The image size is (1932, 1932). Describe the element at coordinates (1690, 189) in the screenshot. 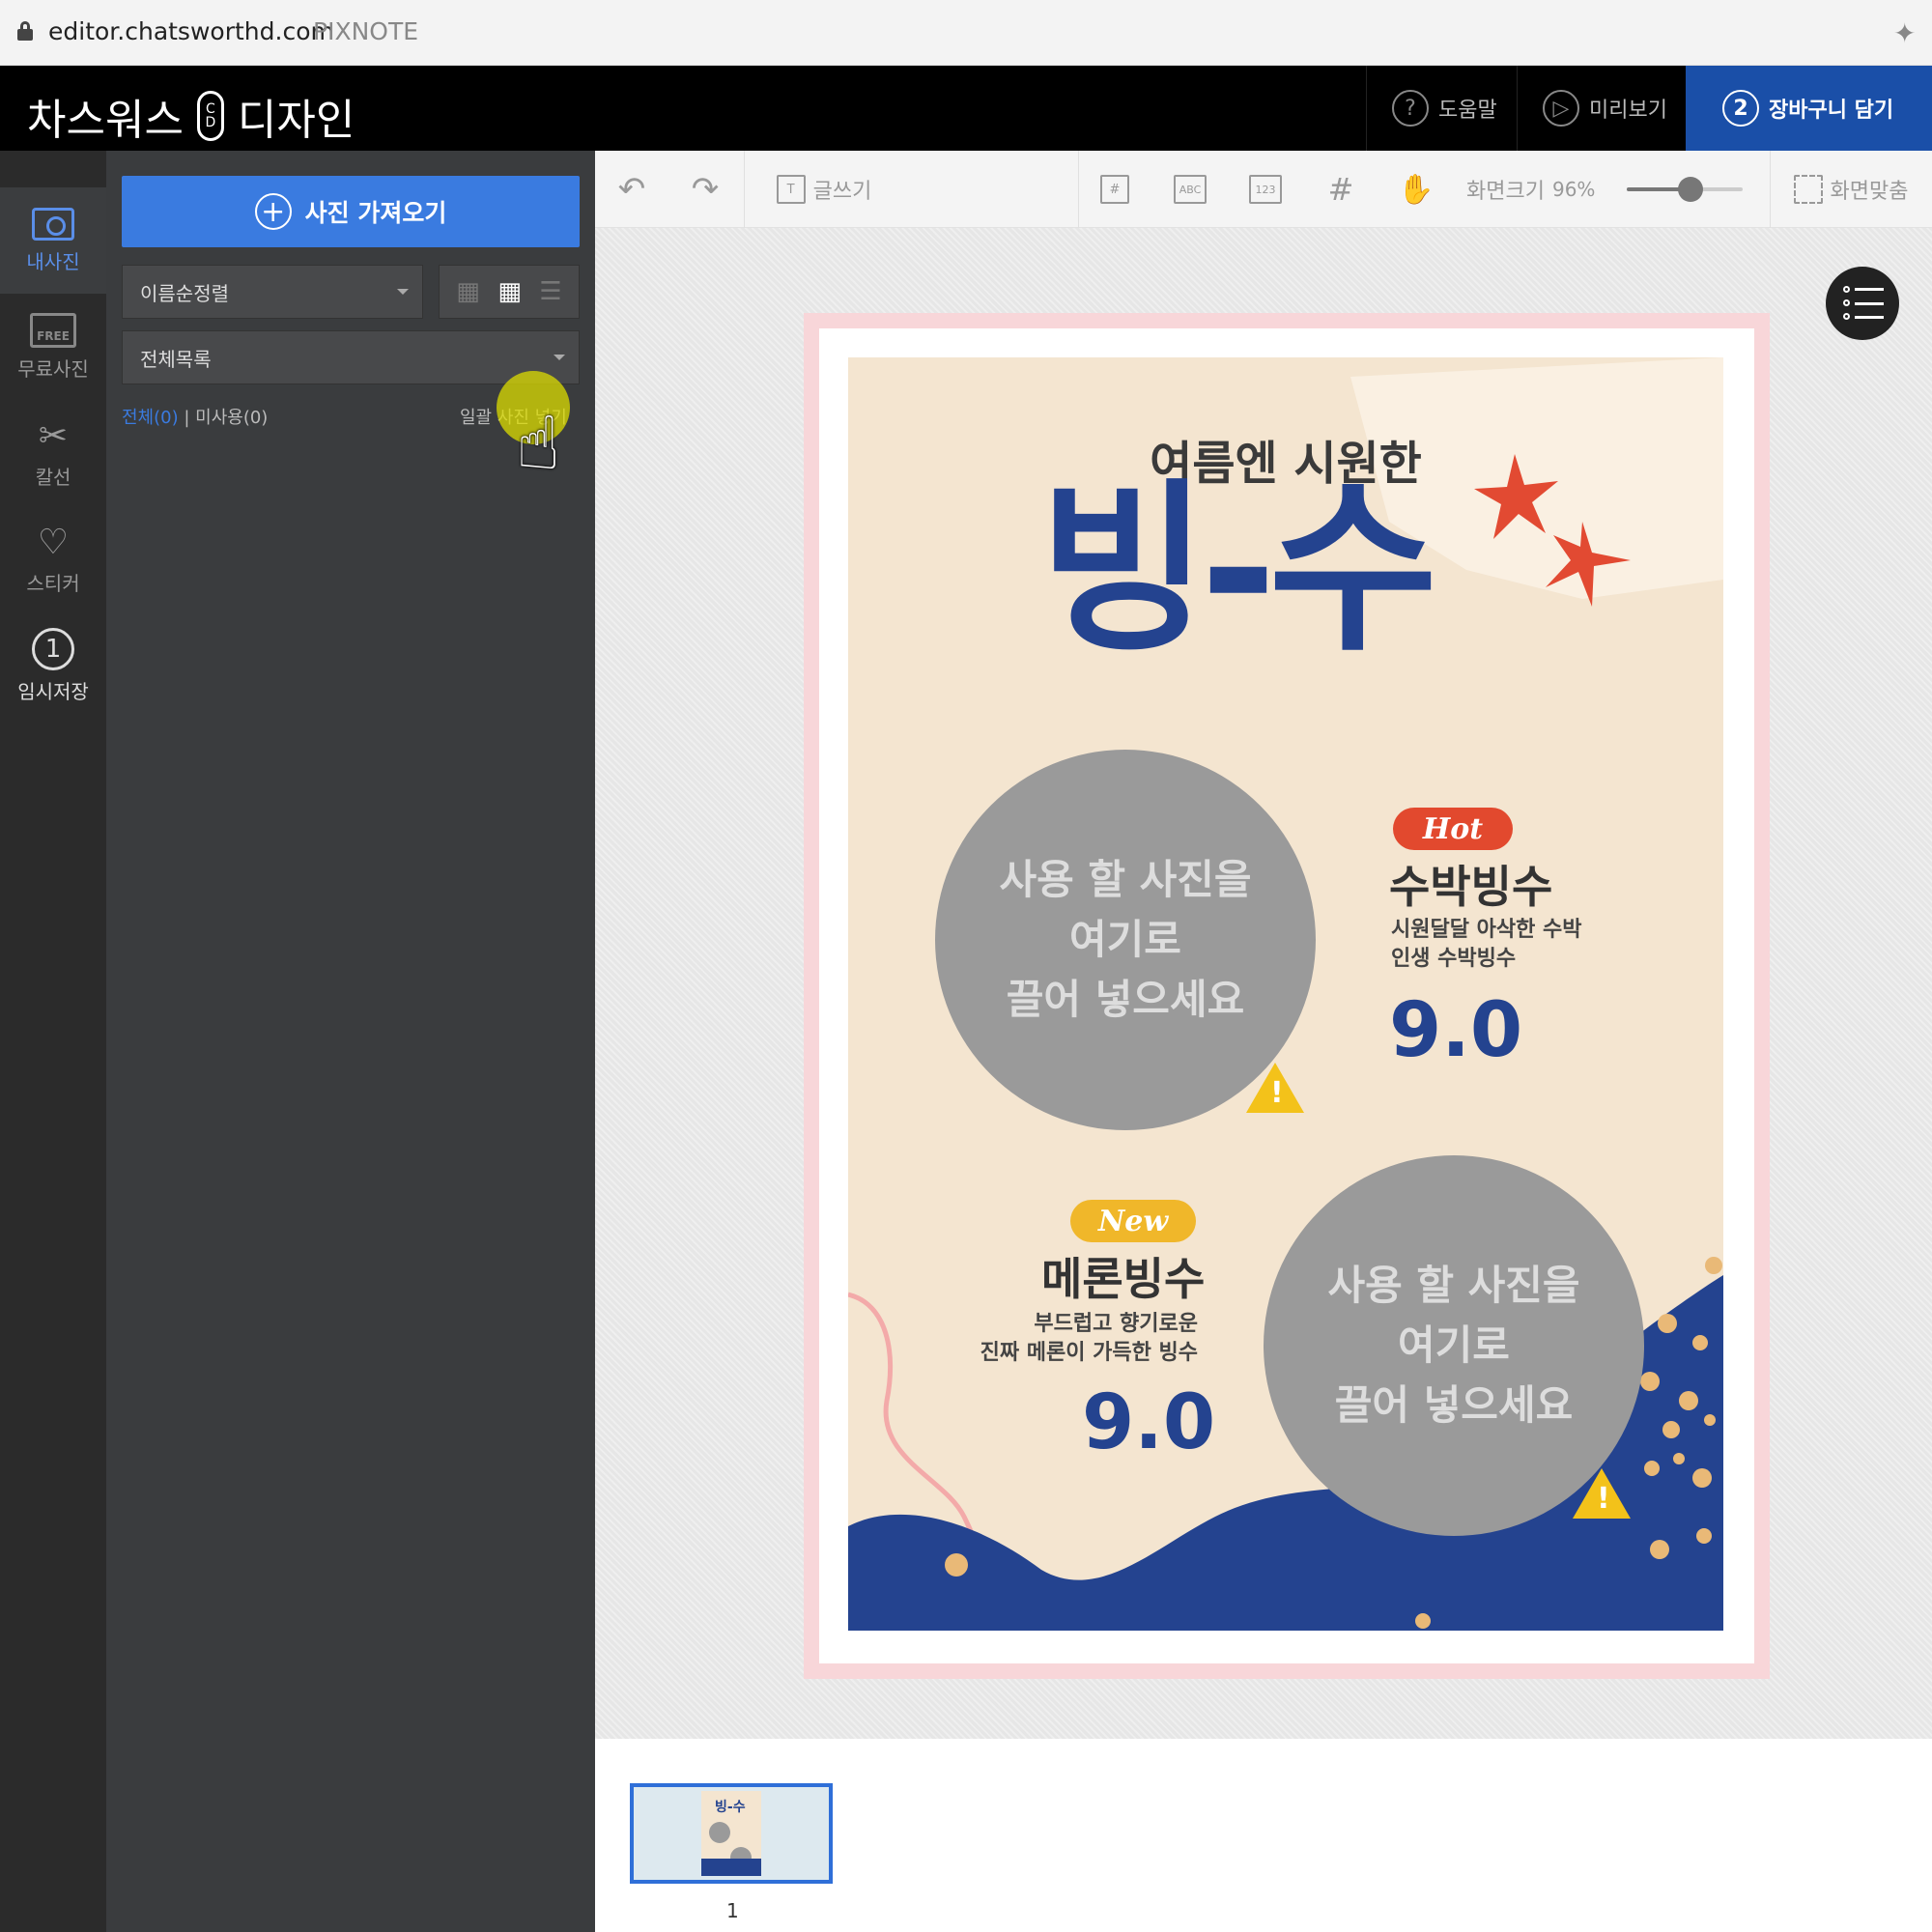

I see `zoom-slider-handle` at that location.